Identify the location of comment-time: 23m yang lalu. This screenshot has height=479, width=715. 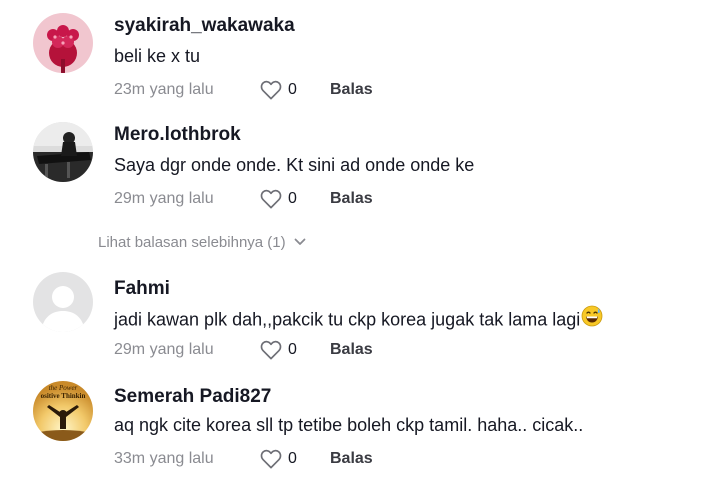
(164, 89).